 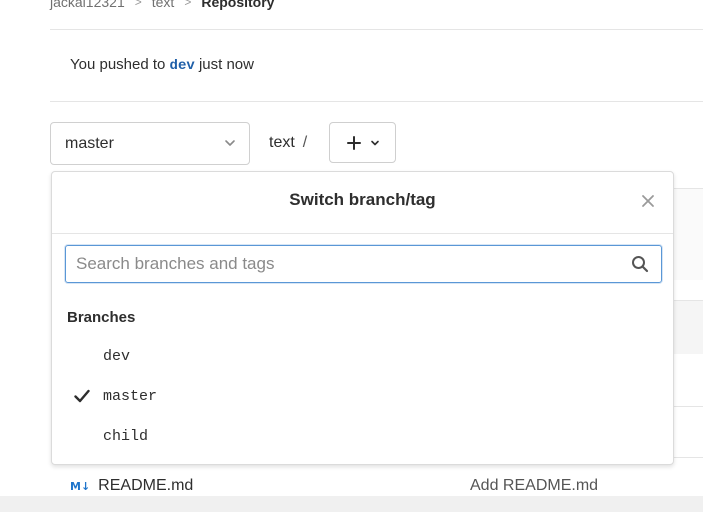 What do you see at coordinates (362, 396) in the screenshot?
I see `branch-item-master: master` at bounding box center [362, 396].